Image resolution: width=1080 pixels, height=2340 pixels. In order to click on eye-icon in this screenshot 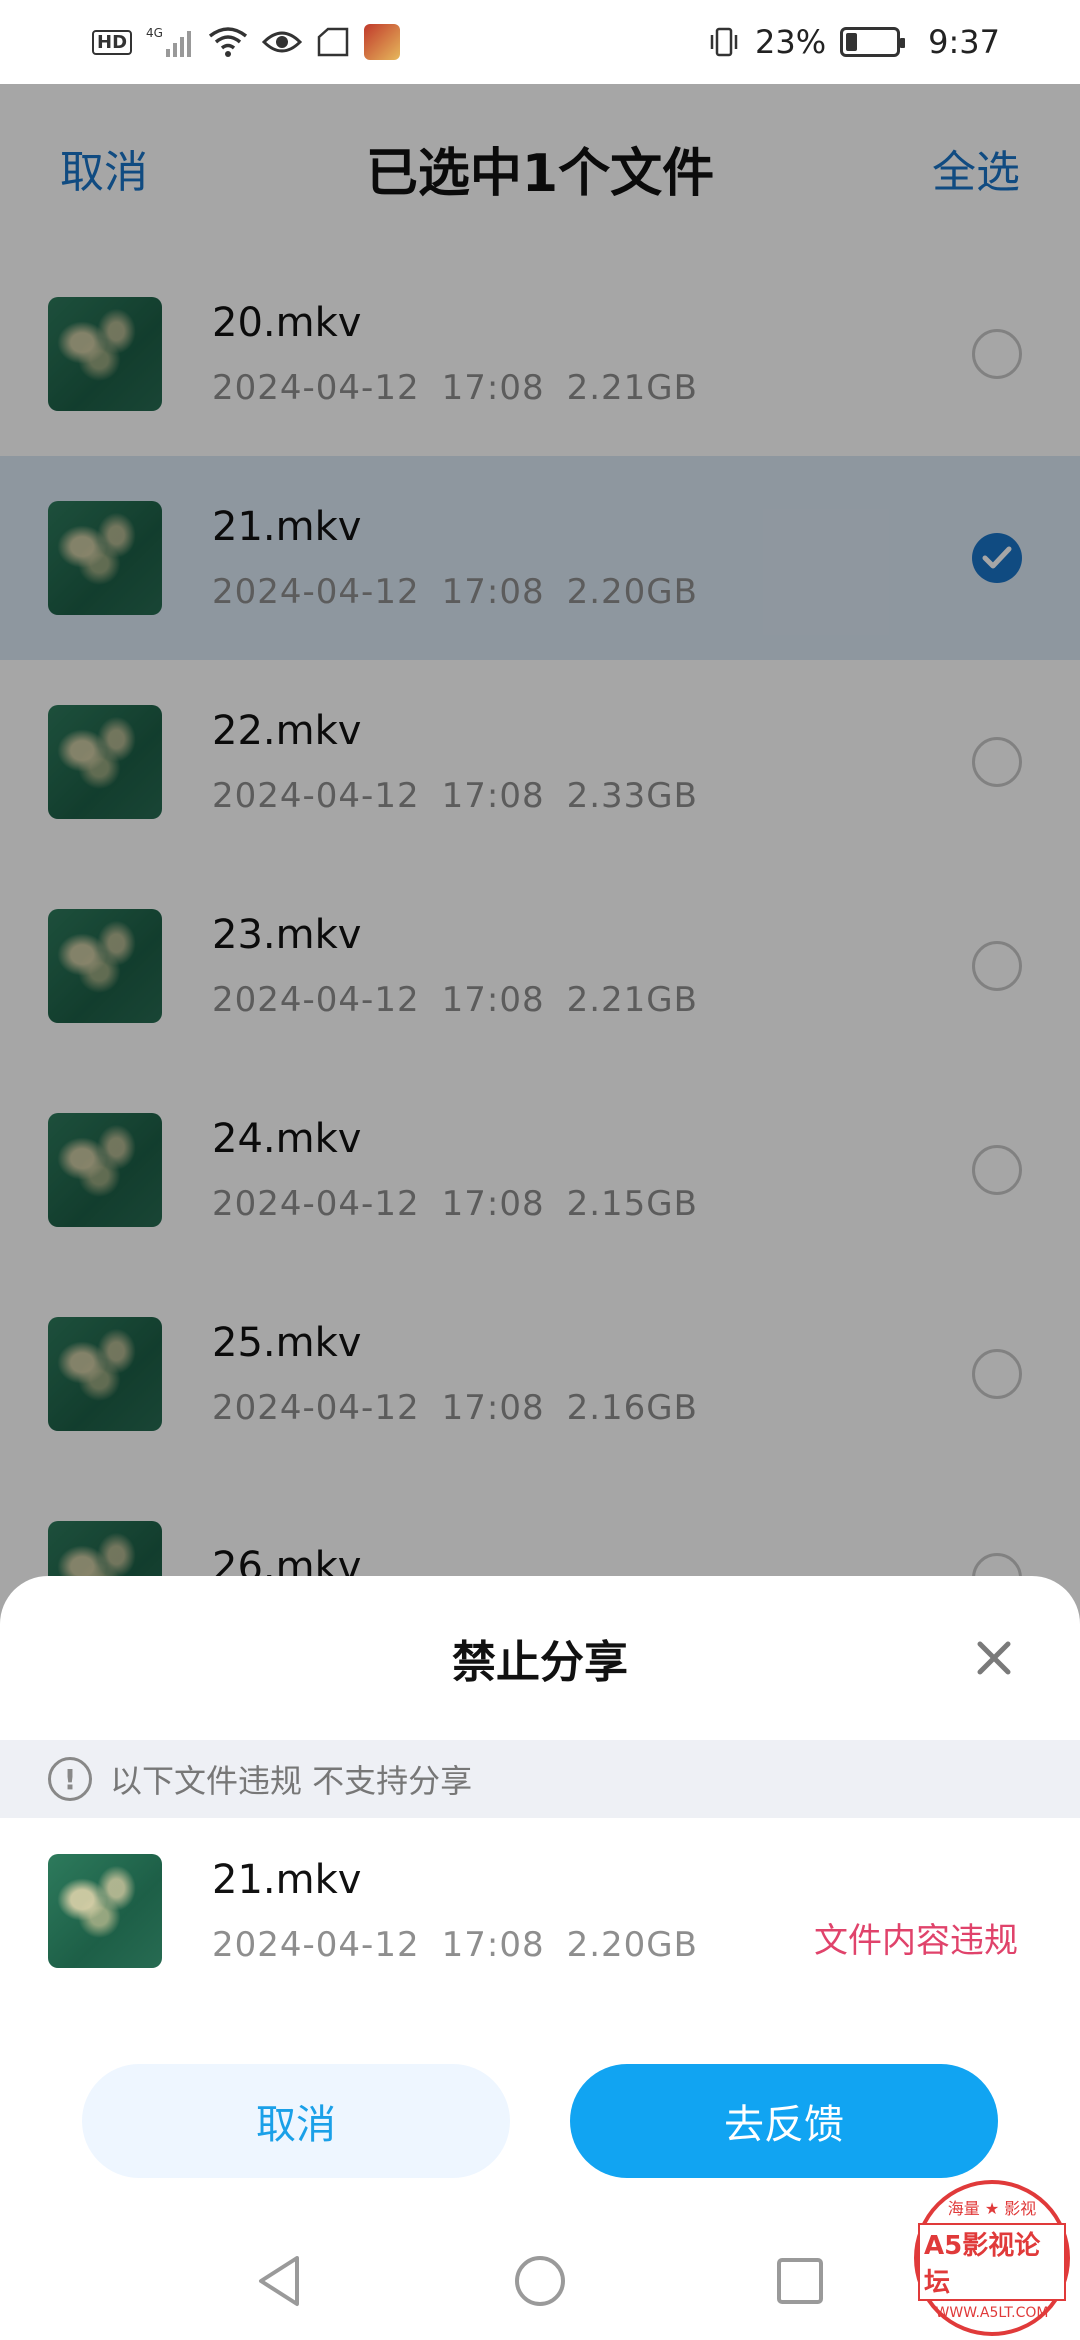, I will do `click(282, 42)`.